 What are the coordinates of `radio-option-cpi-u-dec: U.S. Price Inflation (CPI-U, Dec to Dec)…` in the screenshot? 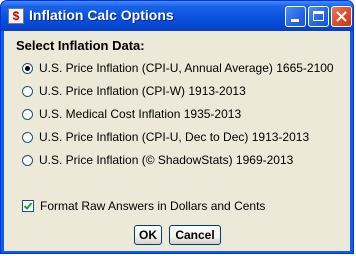 It's located at (165, 137).